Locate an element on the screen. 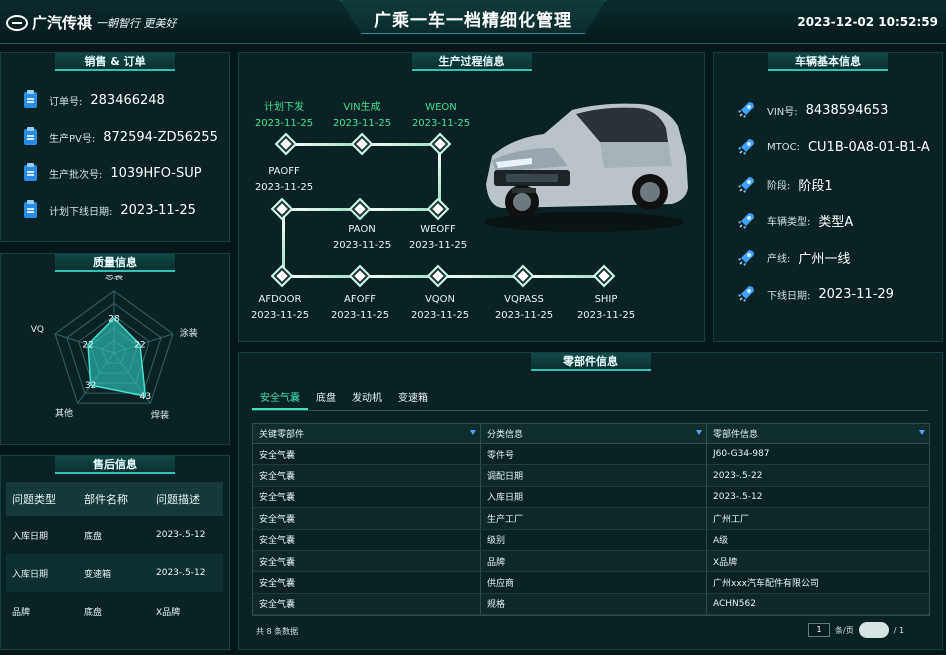 Image resolution: width=946 pixels, height=655 pixels. radar-value-label: 22 is located at coordinates (139, 346).